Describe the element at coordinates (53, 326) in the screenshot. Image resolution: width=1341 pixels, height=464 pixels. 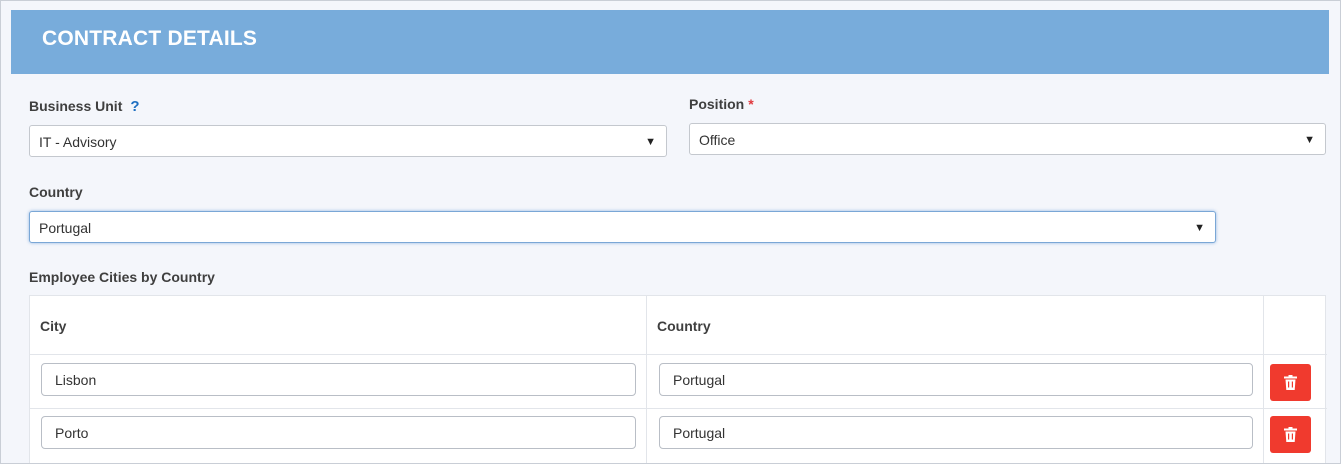
I see `column-header-city: City` at that location.